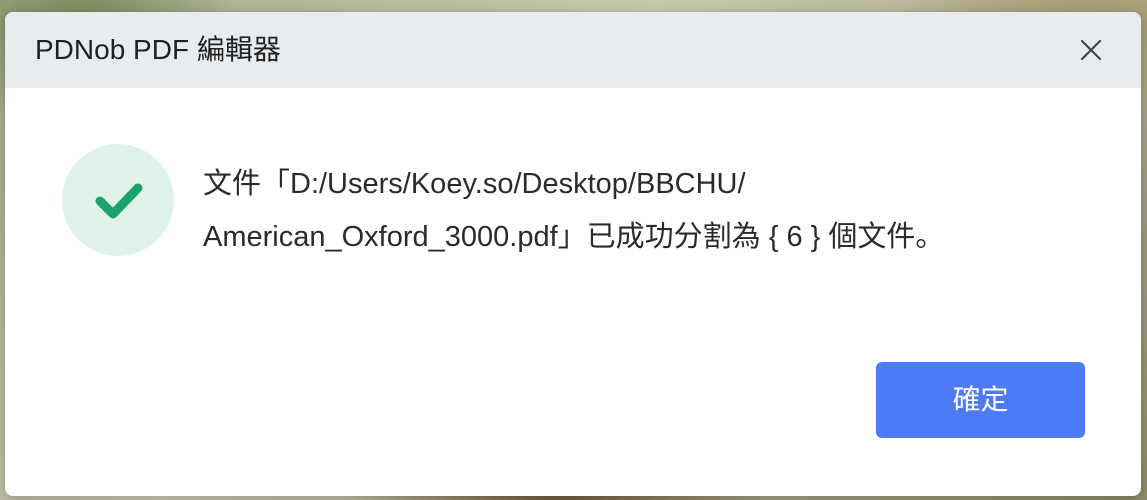 The height and width of the screenshot is (500, 1147). I want to click on close-icon, so click(1091, 50).